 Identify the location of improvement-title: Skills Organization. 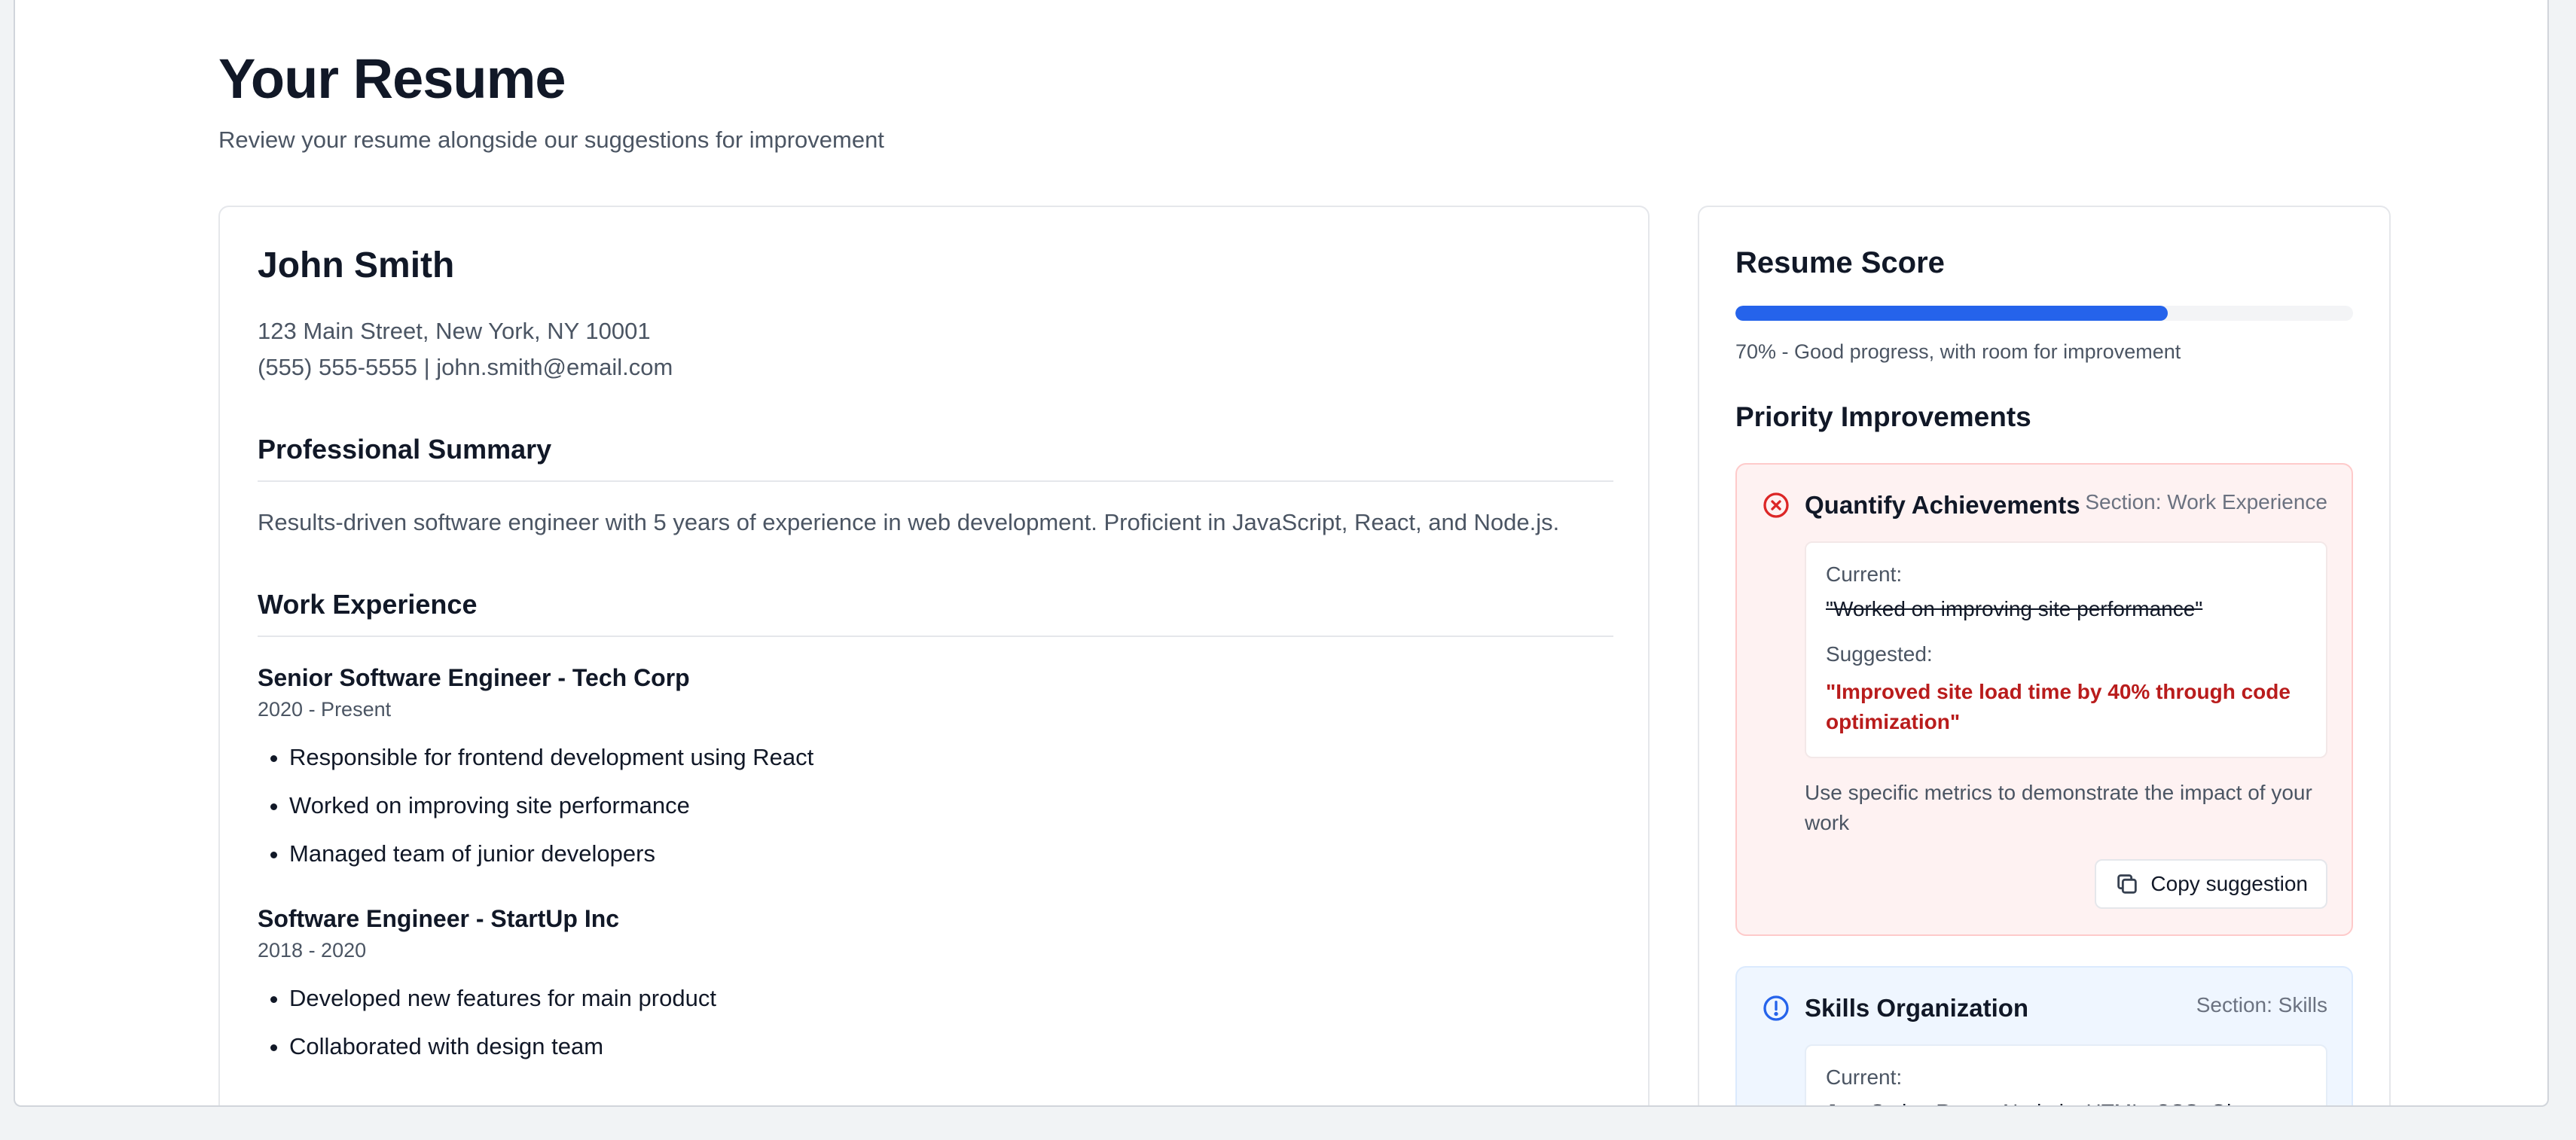
(1917, 1008).